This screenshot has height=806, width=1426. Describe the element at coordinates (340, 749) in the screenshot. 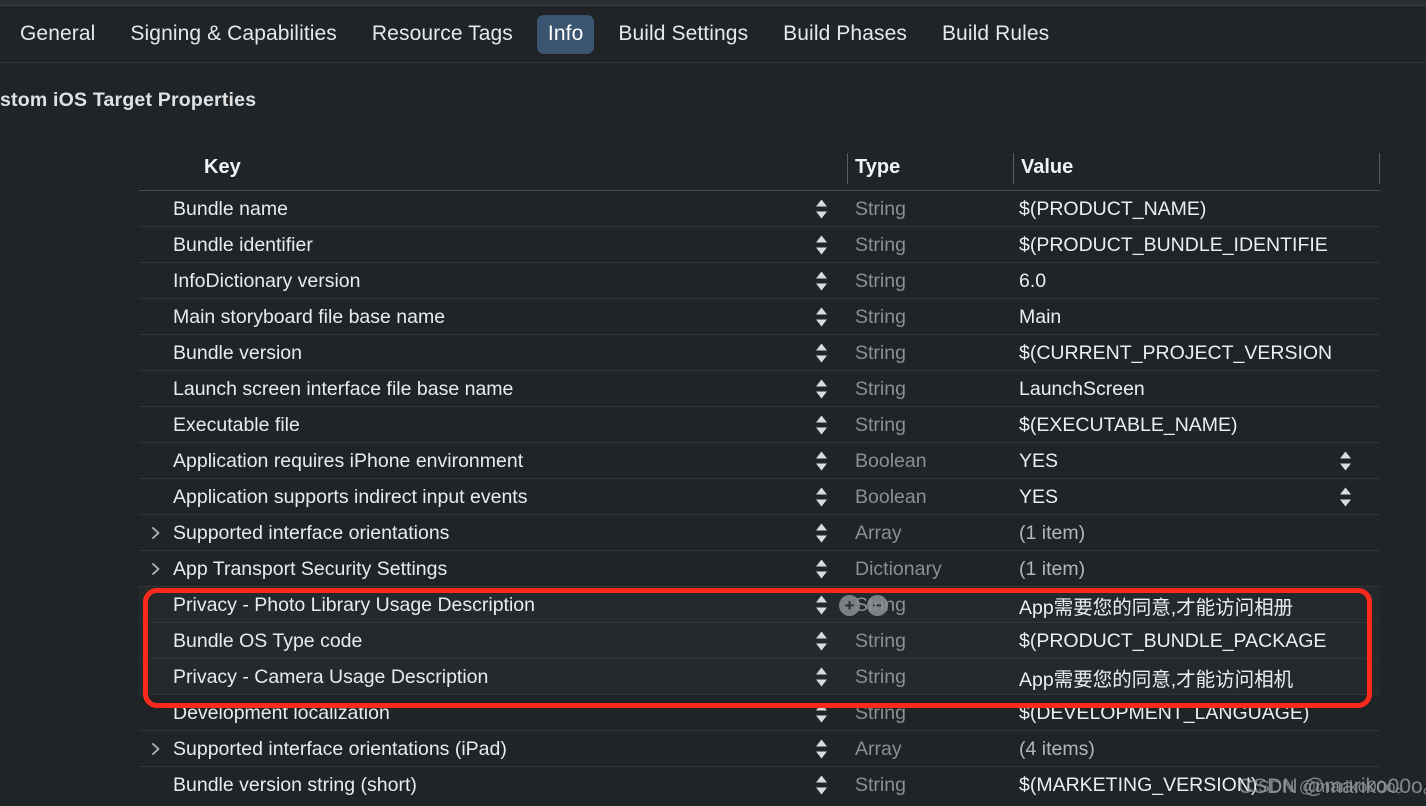

I see `row-key: Supported interface orientations (iPad)` at that location.